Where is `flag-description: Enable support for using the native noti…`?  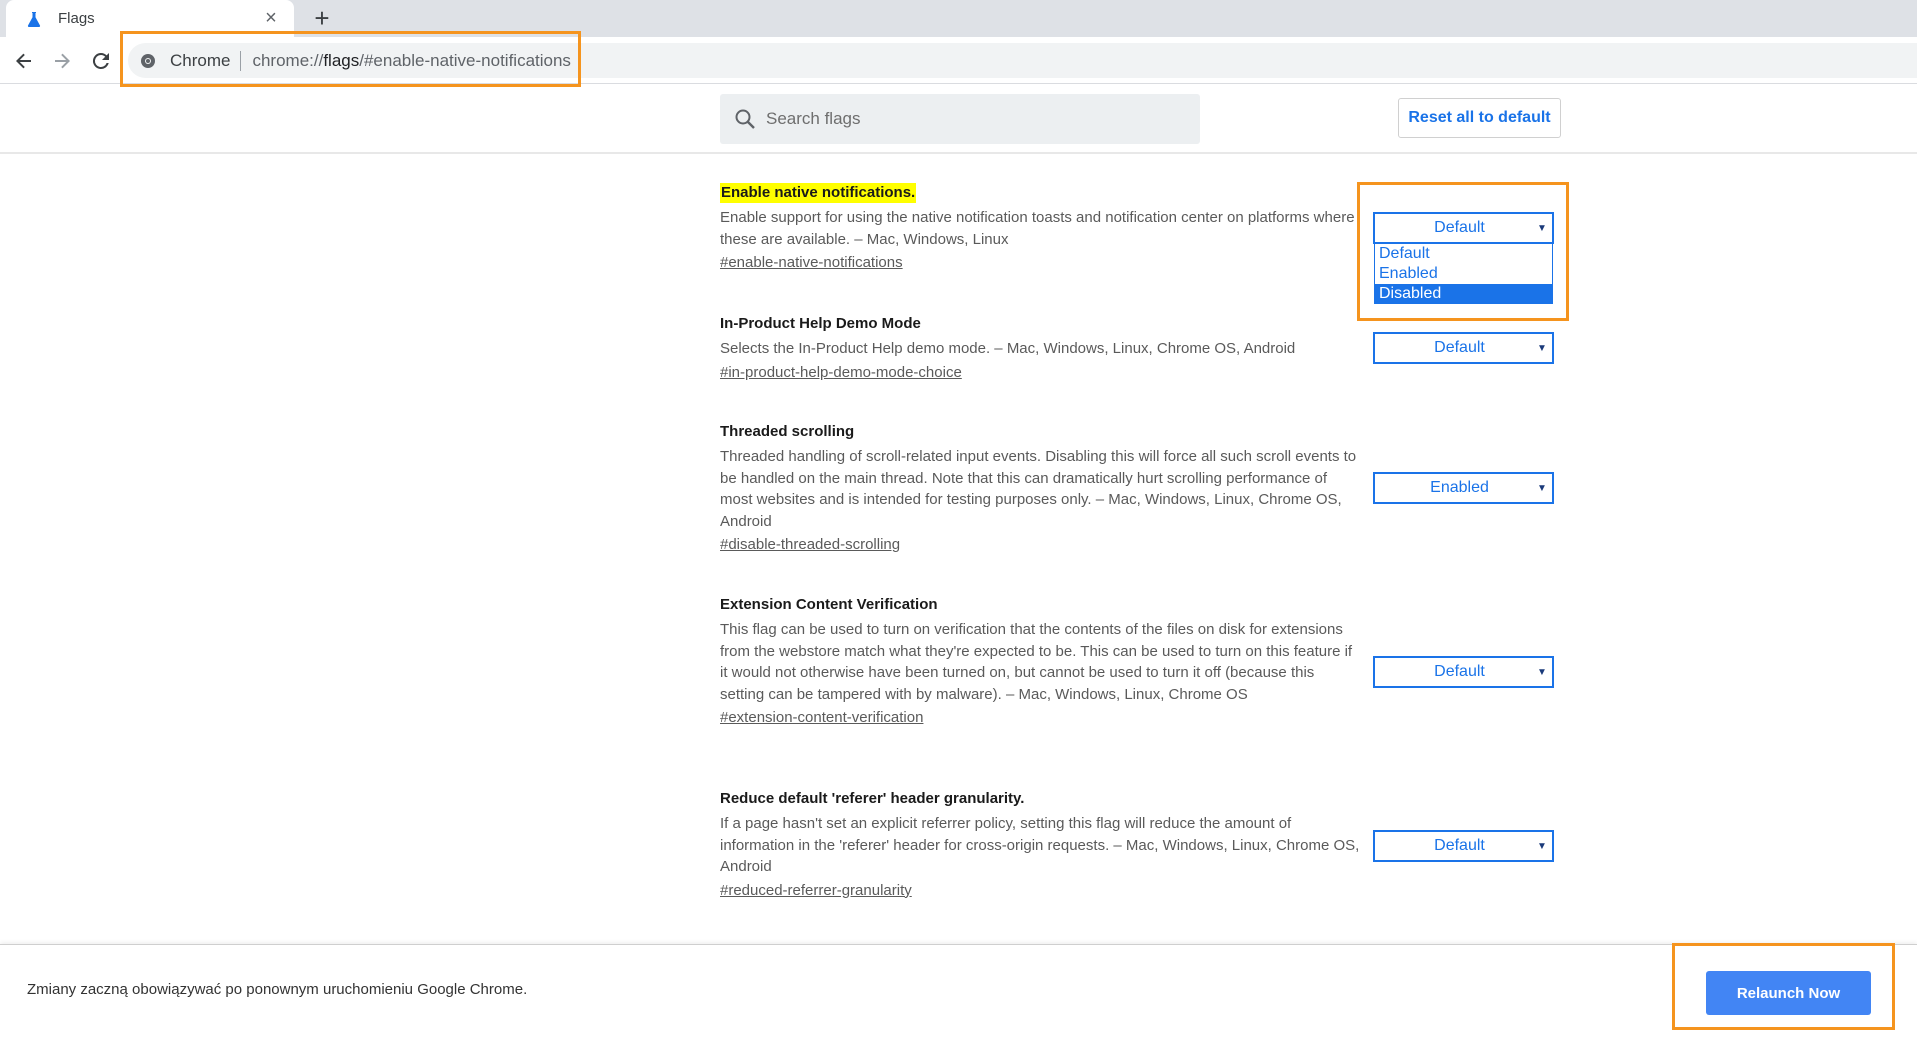 flag-description: Enable support for using the native noti… is located at coordinates (1037, 228).